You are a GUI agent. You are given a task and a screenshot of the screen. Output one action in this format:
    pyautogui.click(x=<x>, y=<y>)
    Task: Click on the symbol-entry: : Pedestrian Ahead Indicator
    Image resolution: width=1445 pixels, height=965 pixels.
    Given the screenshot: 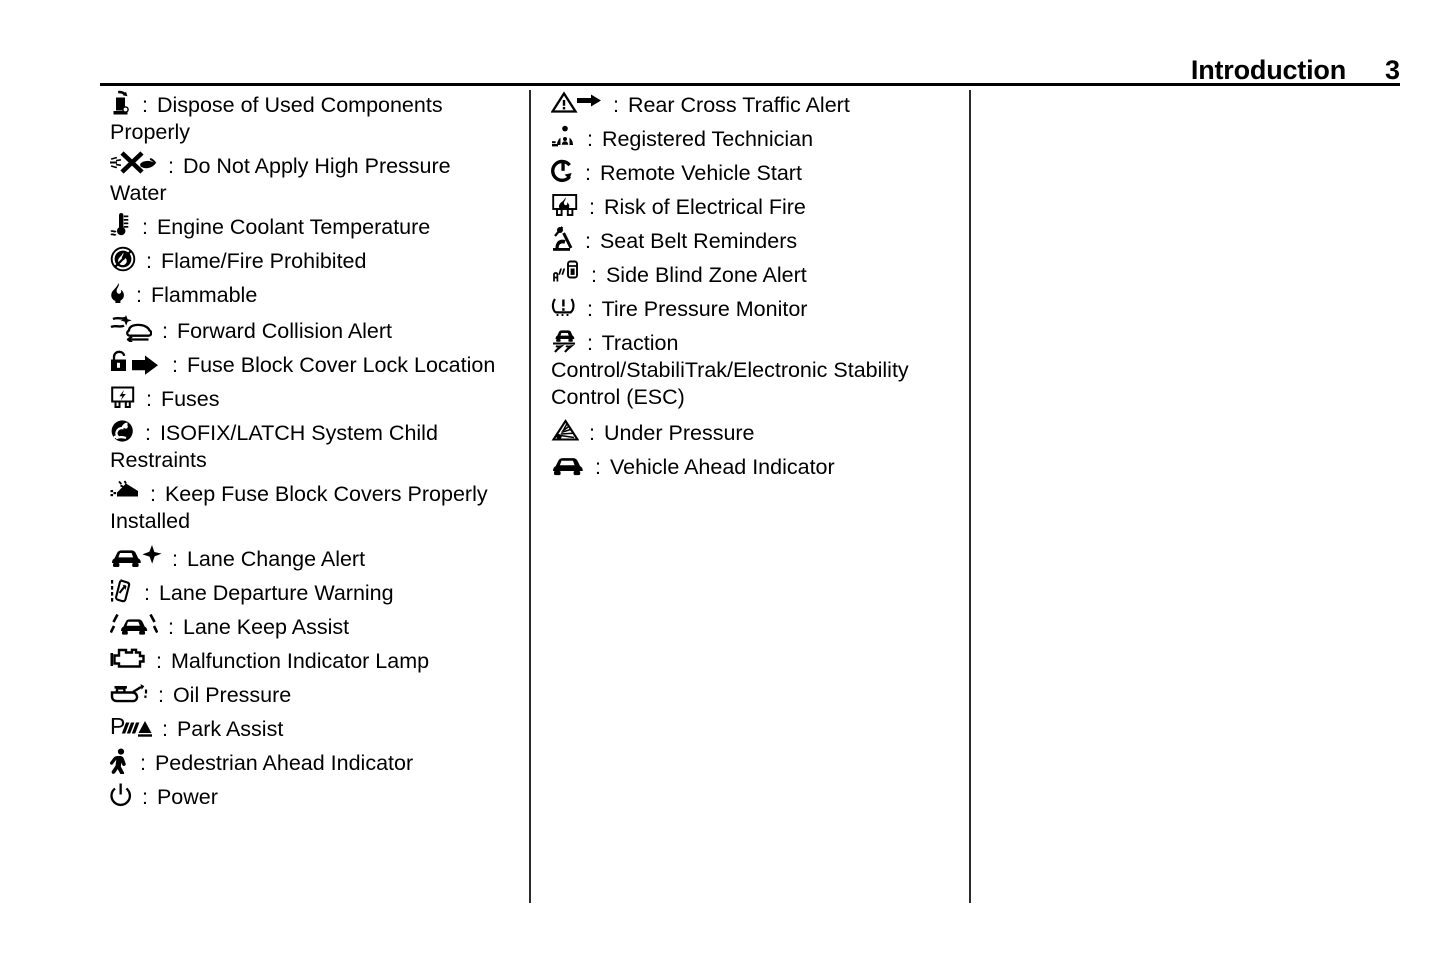 What is the action you would take?
    pyautogui.click(x=310, y=762)
    